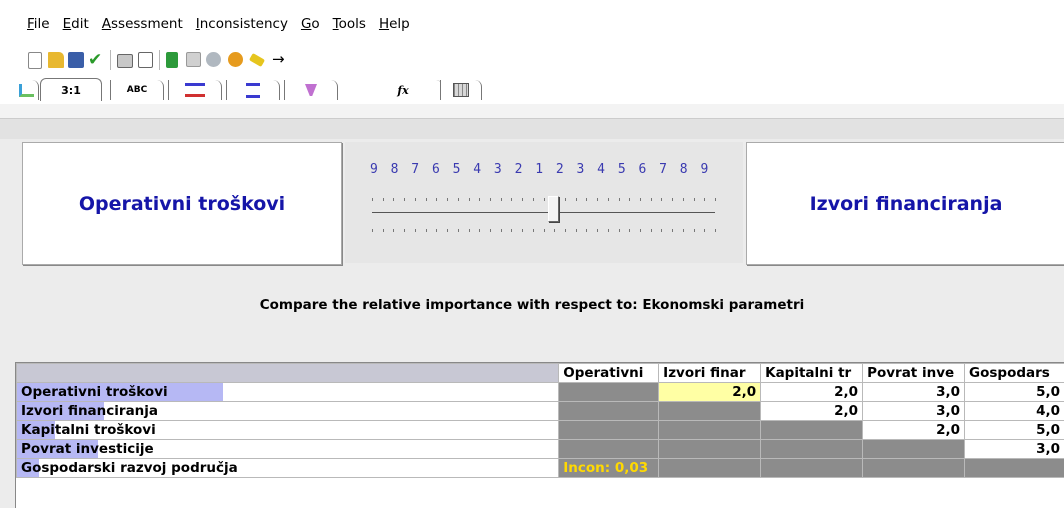  I want to click on refresh-icon, so click(235, 59).